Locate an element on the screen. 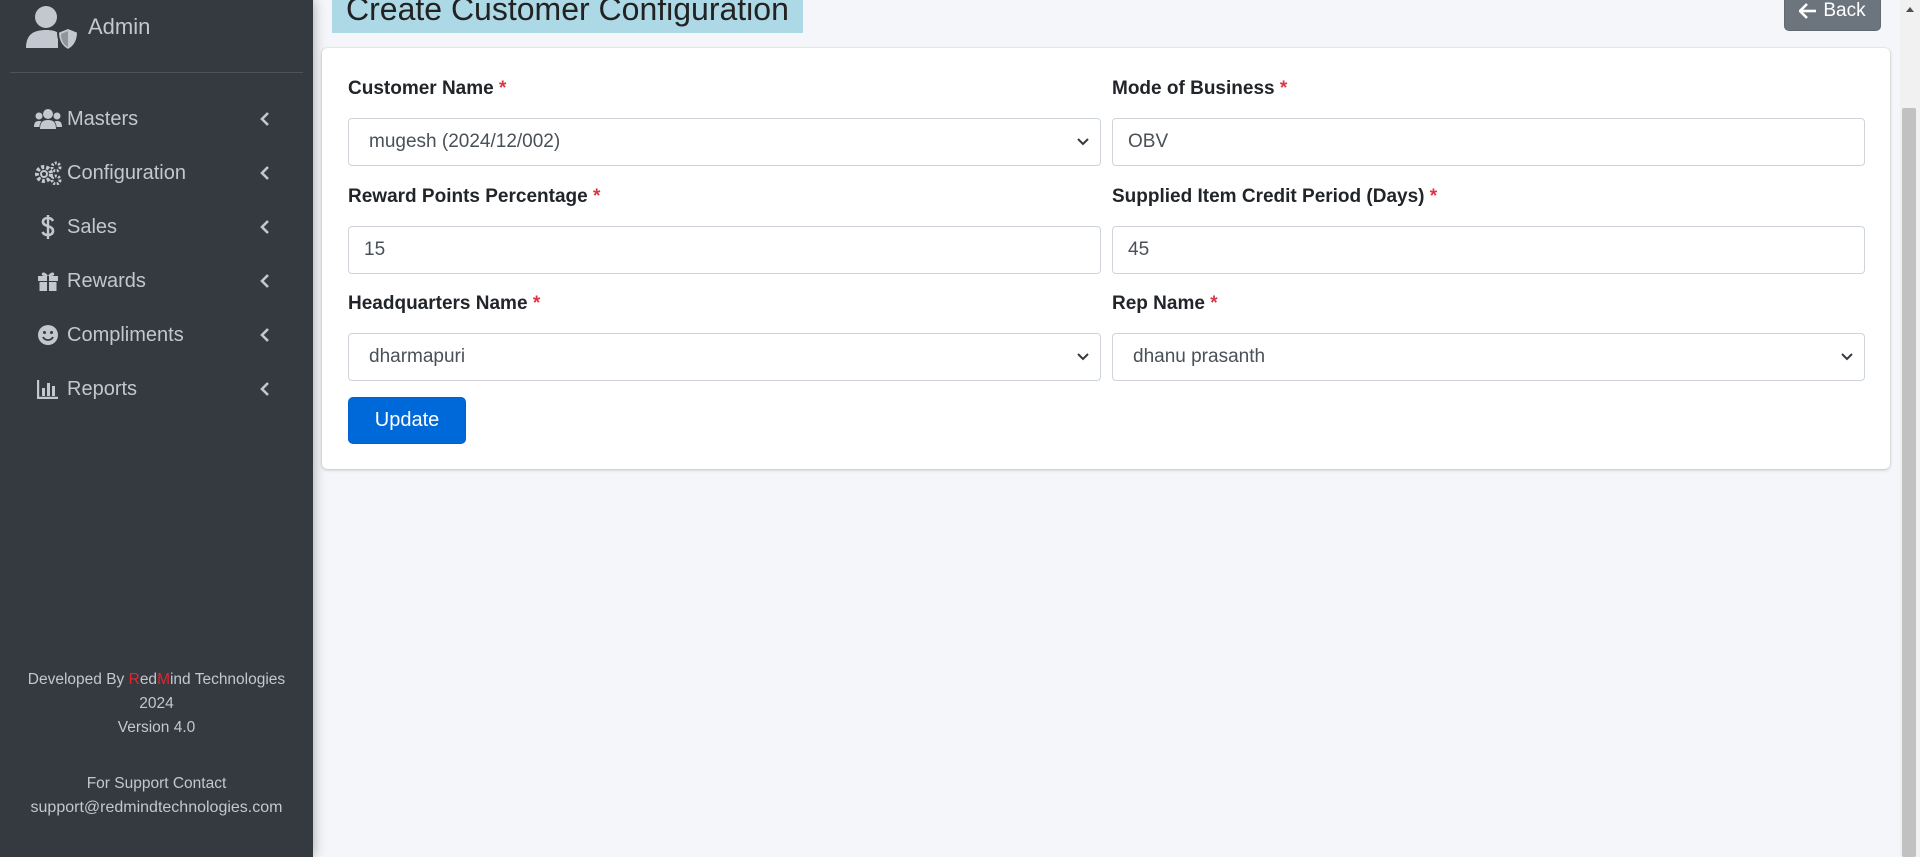  credit-period-field: Supplied Item Credit Period (Days) * 45 is located at coordinates (1488, 230).